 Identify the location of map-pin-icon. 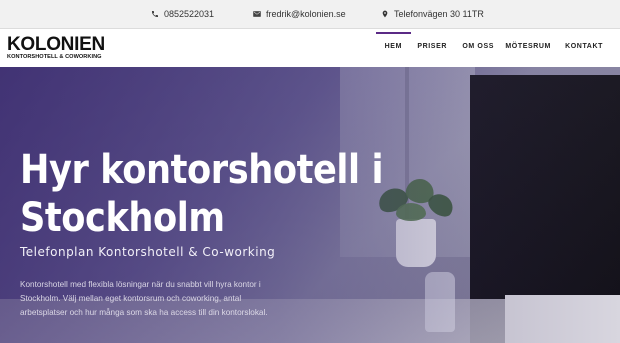
(385, 14).